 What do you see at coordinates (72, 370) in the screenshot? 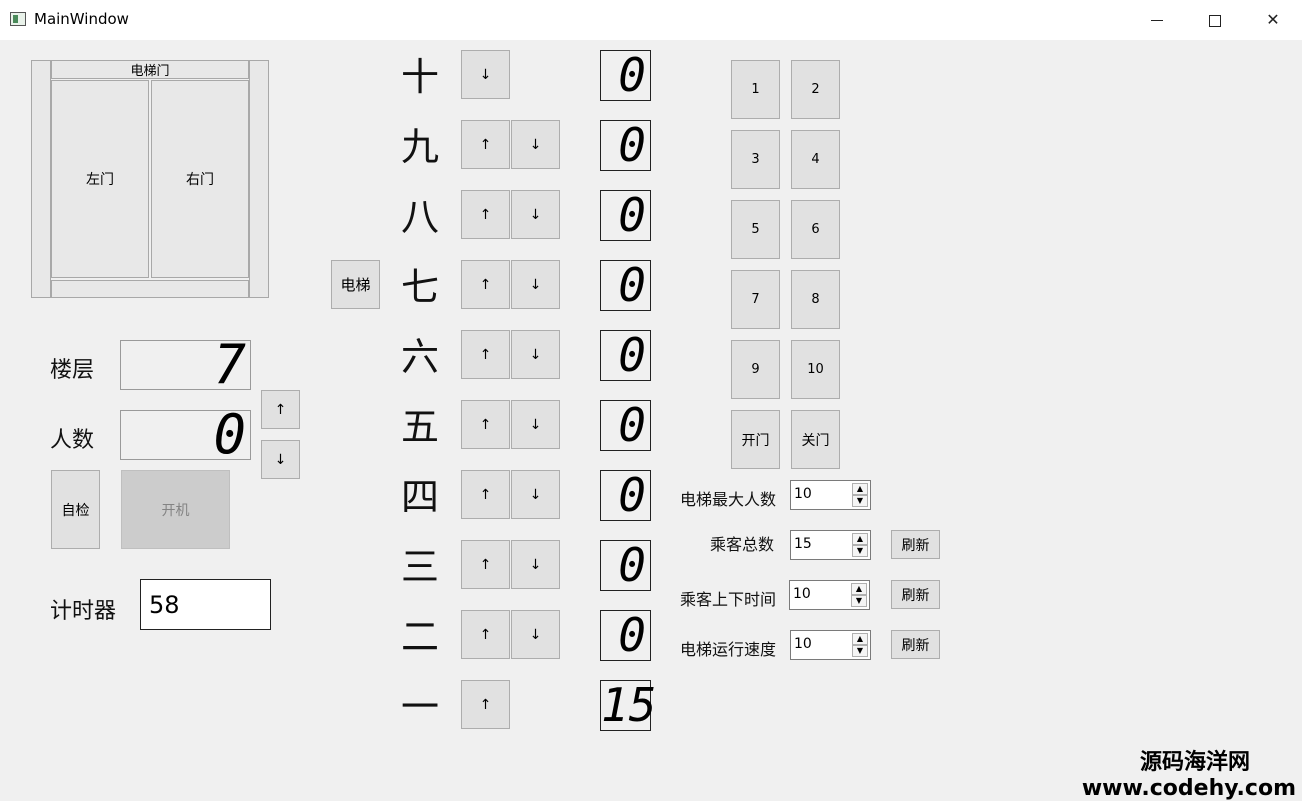
I see `floor-label: 楼层` at bounding box center [72, 370].